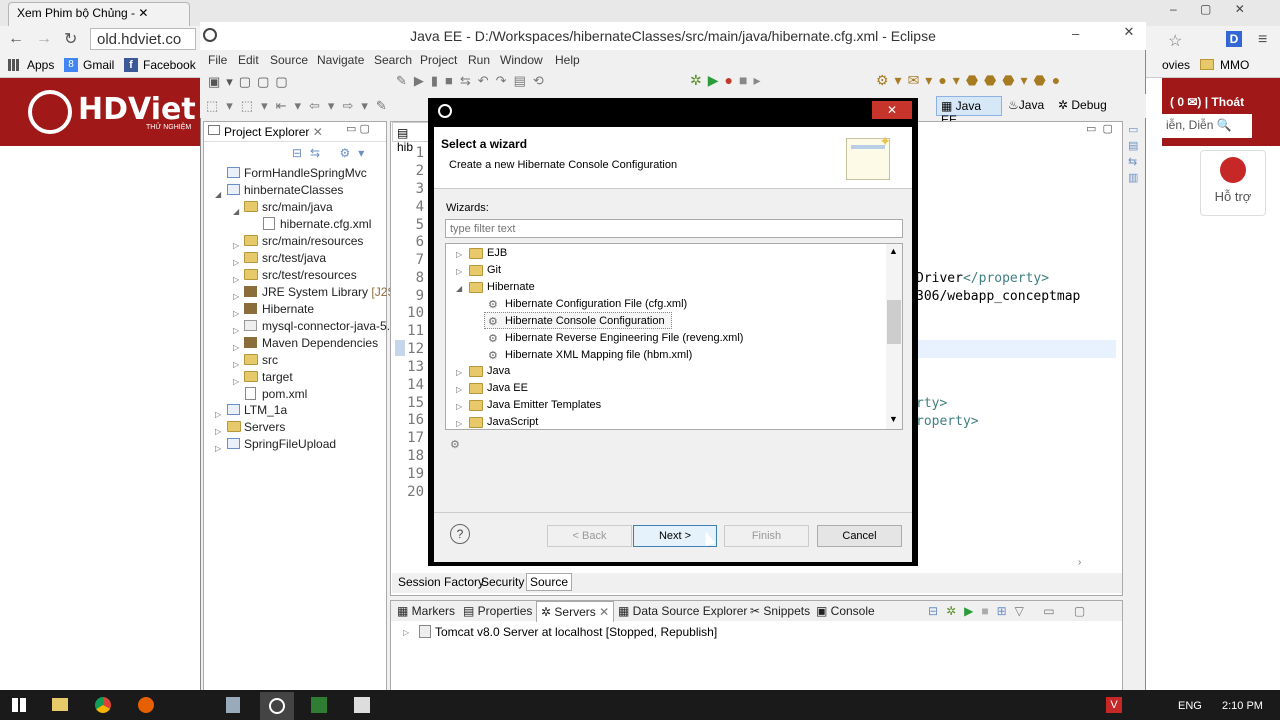 The width and height of the screenshot is (1280, 720). What do you see at coordinates (473, 81) in the screenshot?
I see `toolbar-icons-mid: ✎▶▮■⇆↶↷▤⟲` at bounding box center [473, 81].